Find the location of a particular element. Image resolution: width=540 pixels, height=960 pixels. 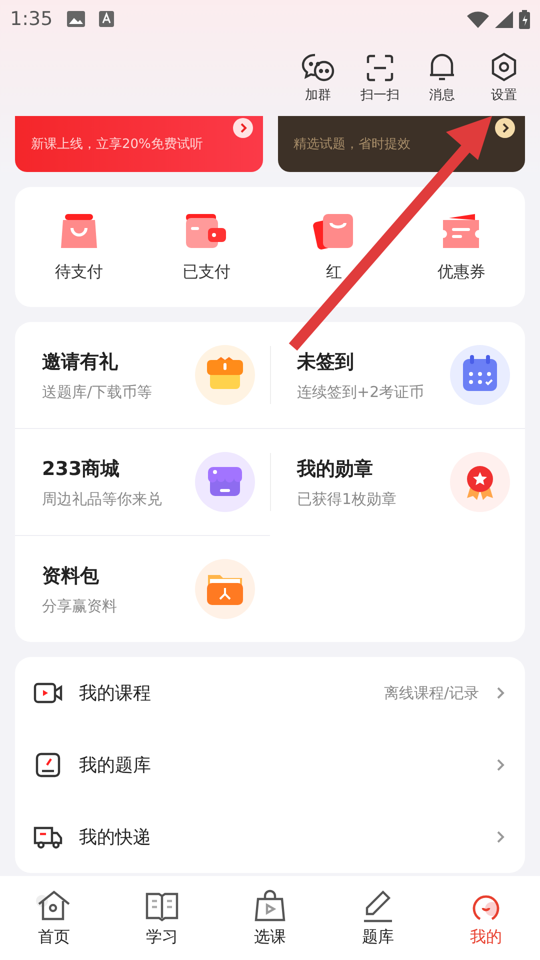

menu-label: 我的课程 is located at coordinates (115, 693).